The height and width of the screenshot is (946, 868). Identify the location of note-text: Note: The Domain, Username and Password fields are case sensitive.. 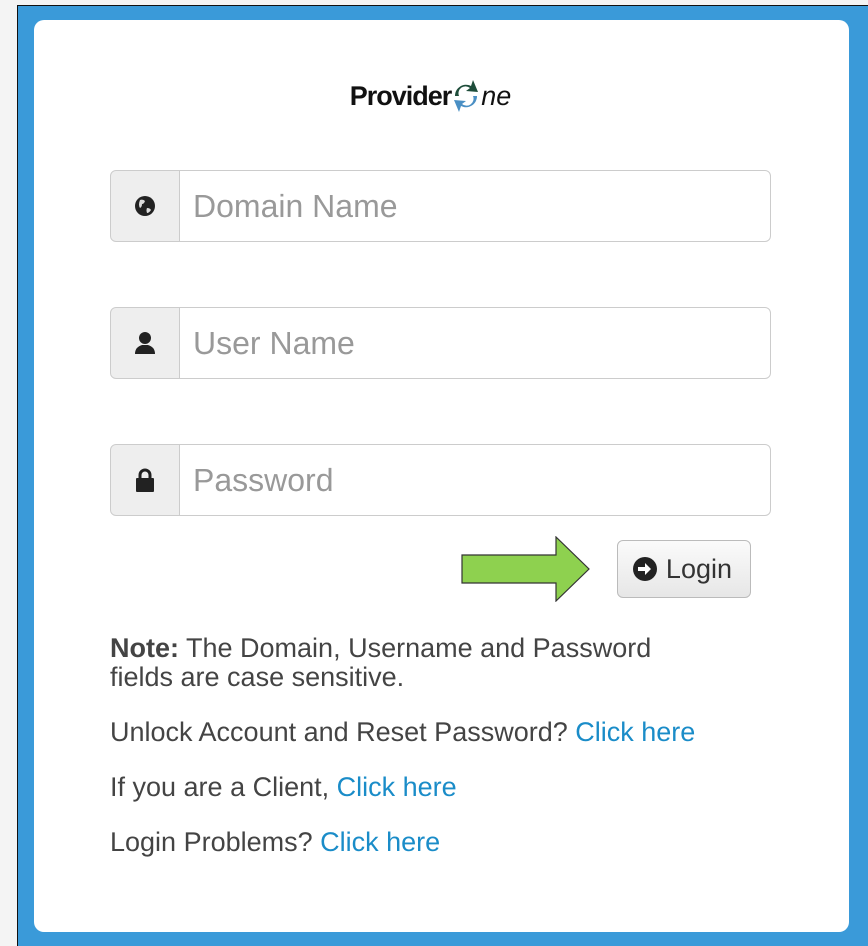
(381, 663).